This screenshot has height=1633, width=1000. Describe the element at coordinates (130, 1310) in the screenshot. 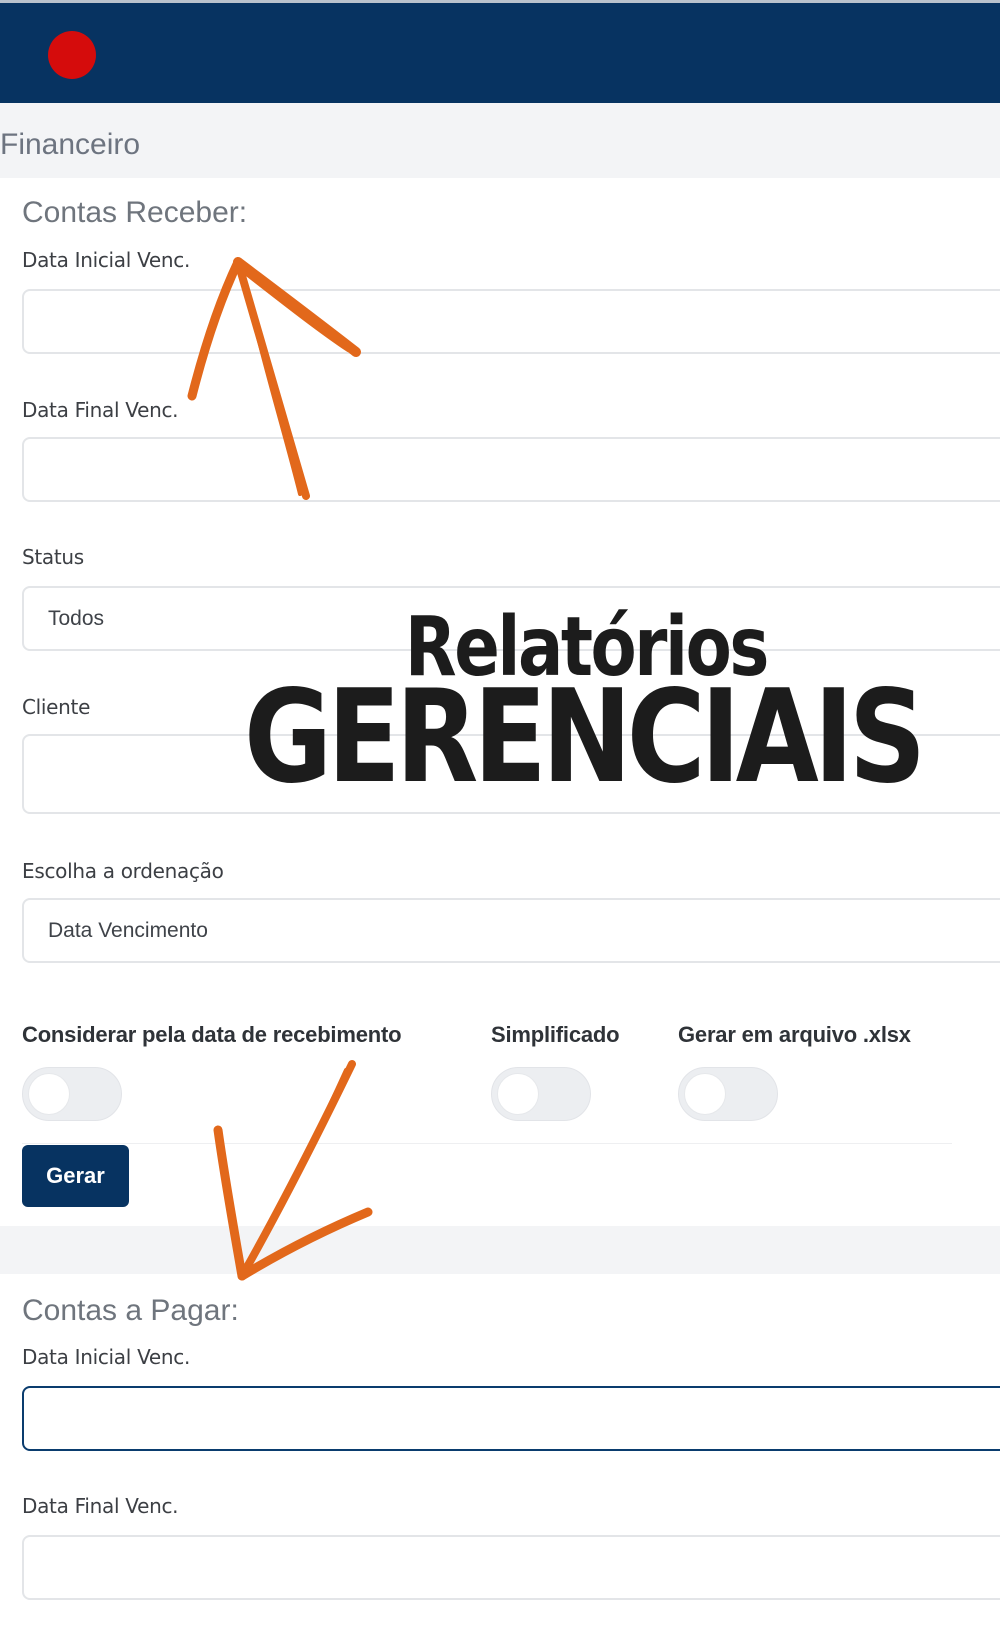

I see `contas-pagar-title: Contas a Pagar:` at that location.